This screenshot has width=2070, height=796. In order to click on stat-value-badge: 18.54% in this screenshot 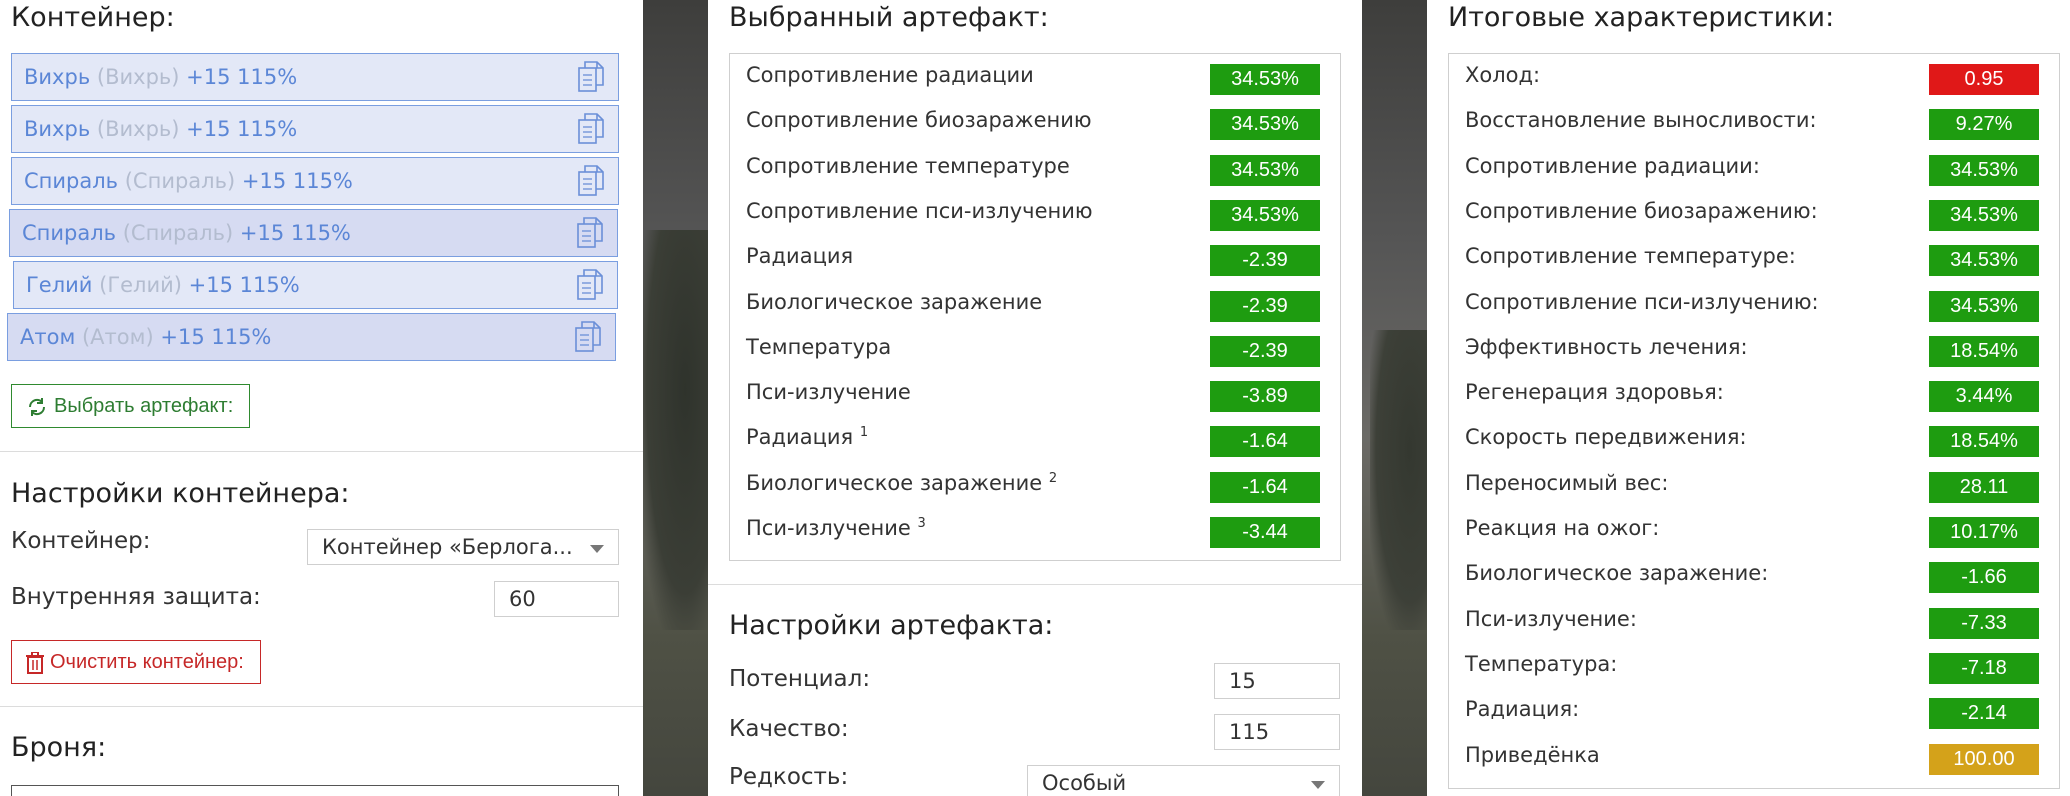, I will do `click(1984, 442)`.